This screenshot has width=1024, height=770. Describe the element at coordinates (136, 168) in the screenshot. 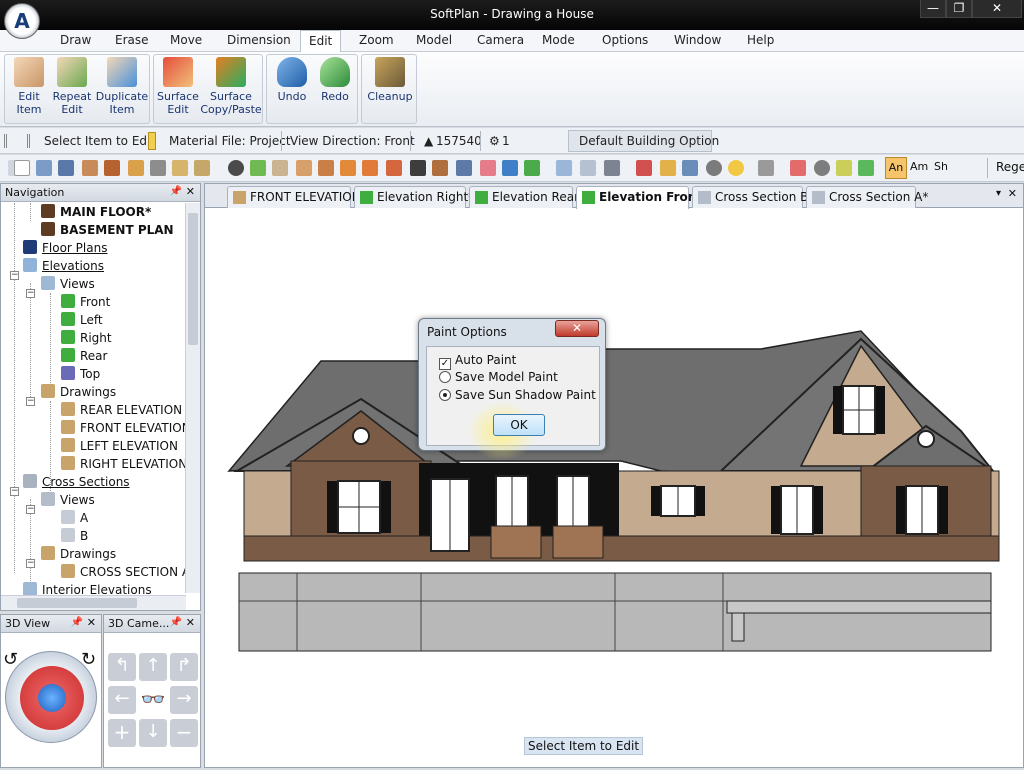

I see `stairs-icon` at that location.